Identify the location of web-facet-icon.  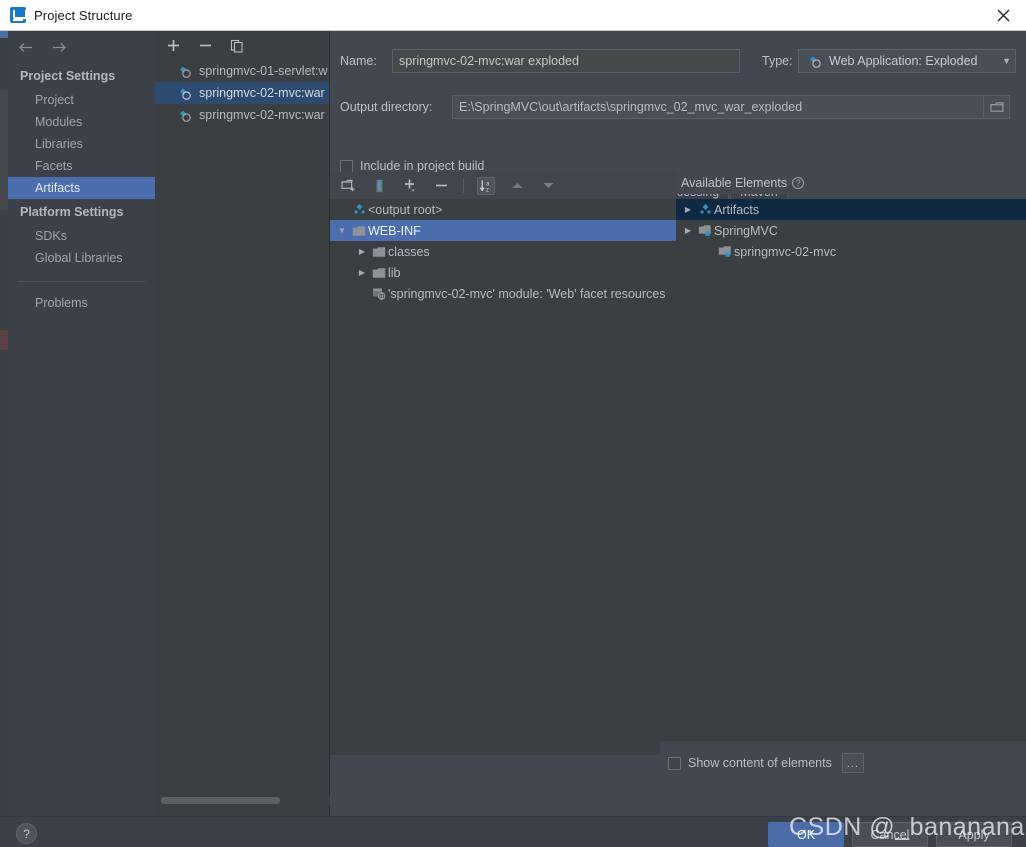
(379, 293).